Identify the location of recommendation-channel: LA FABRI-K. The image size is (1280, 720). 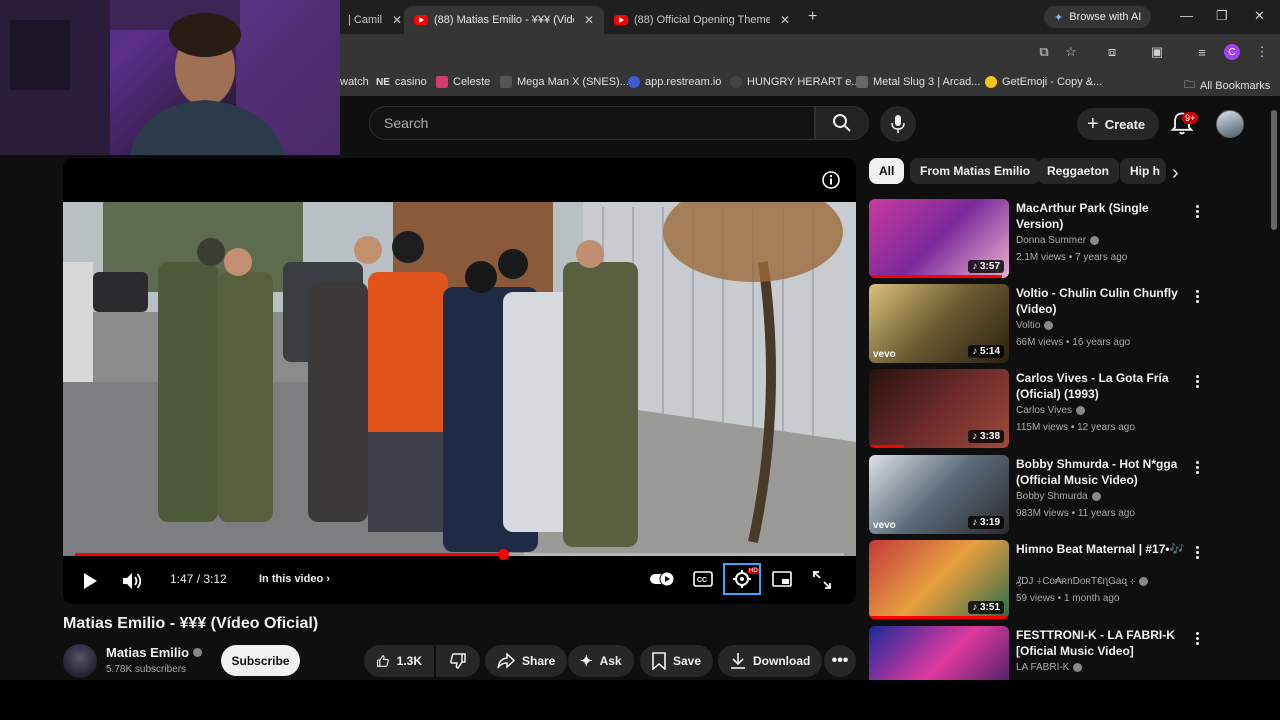
(1049, 667).